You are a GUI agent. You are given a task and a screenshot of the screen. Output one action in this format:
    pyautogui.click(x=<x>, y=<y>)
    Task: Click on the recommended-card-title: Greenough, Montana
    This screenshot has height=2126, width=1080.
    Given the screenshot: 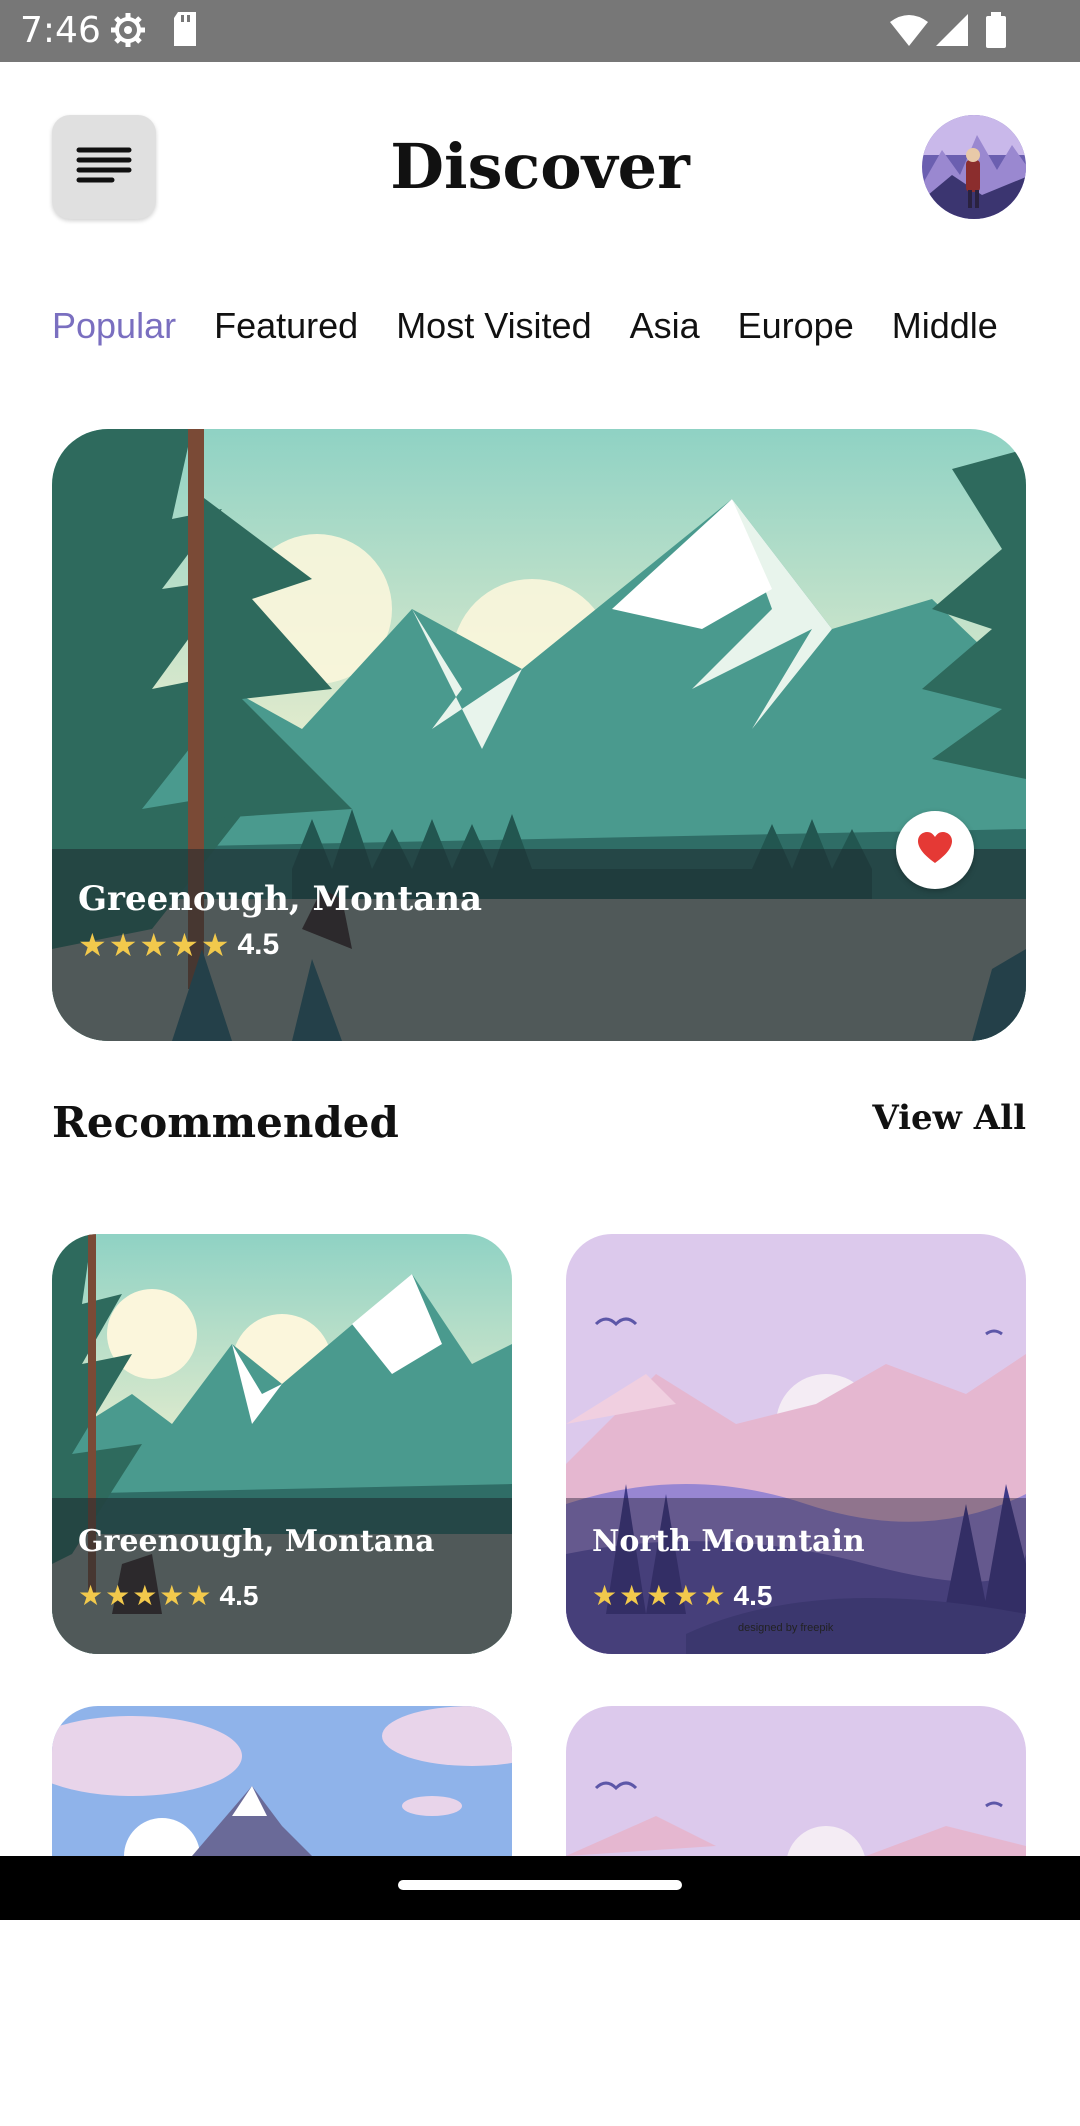 What is the action you would take?
    pyautogui.click(x=256, y=1541)
    